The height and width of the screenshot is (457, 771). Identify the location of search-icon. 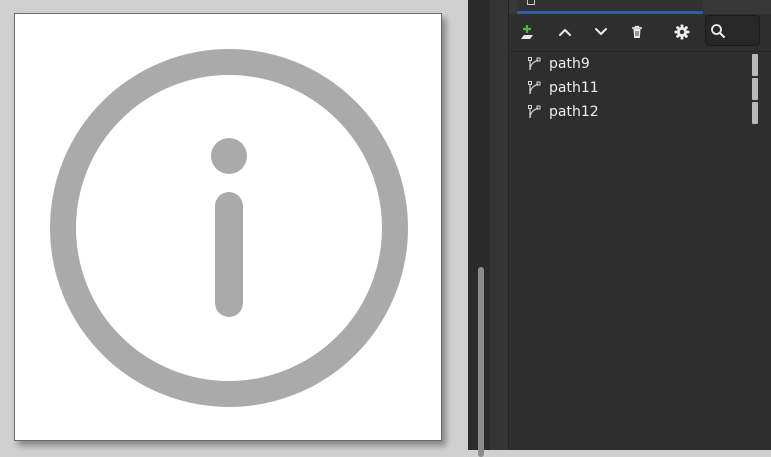
(718, 30).